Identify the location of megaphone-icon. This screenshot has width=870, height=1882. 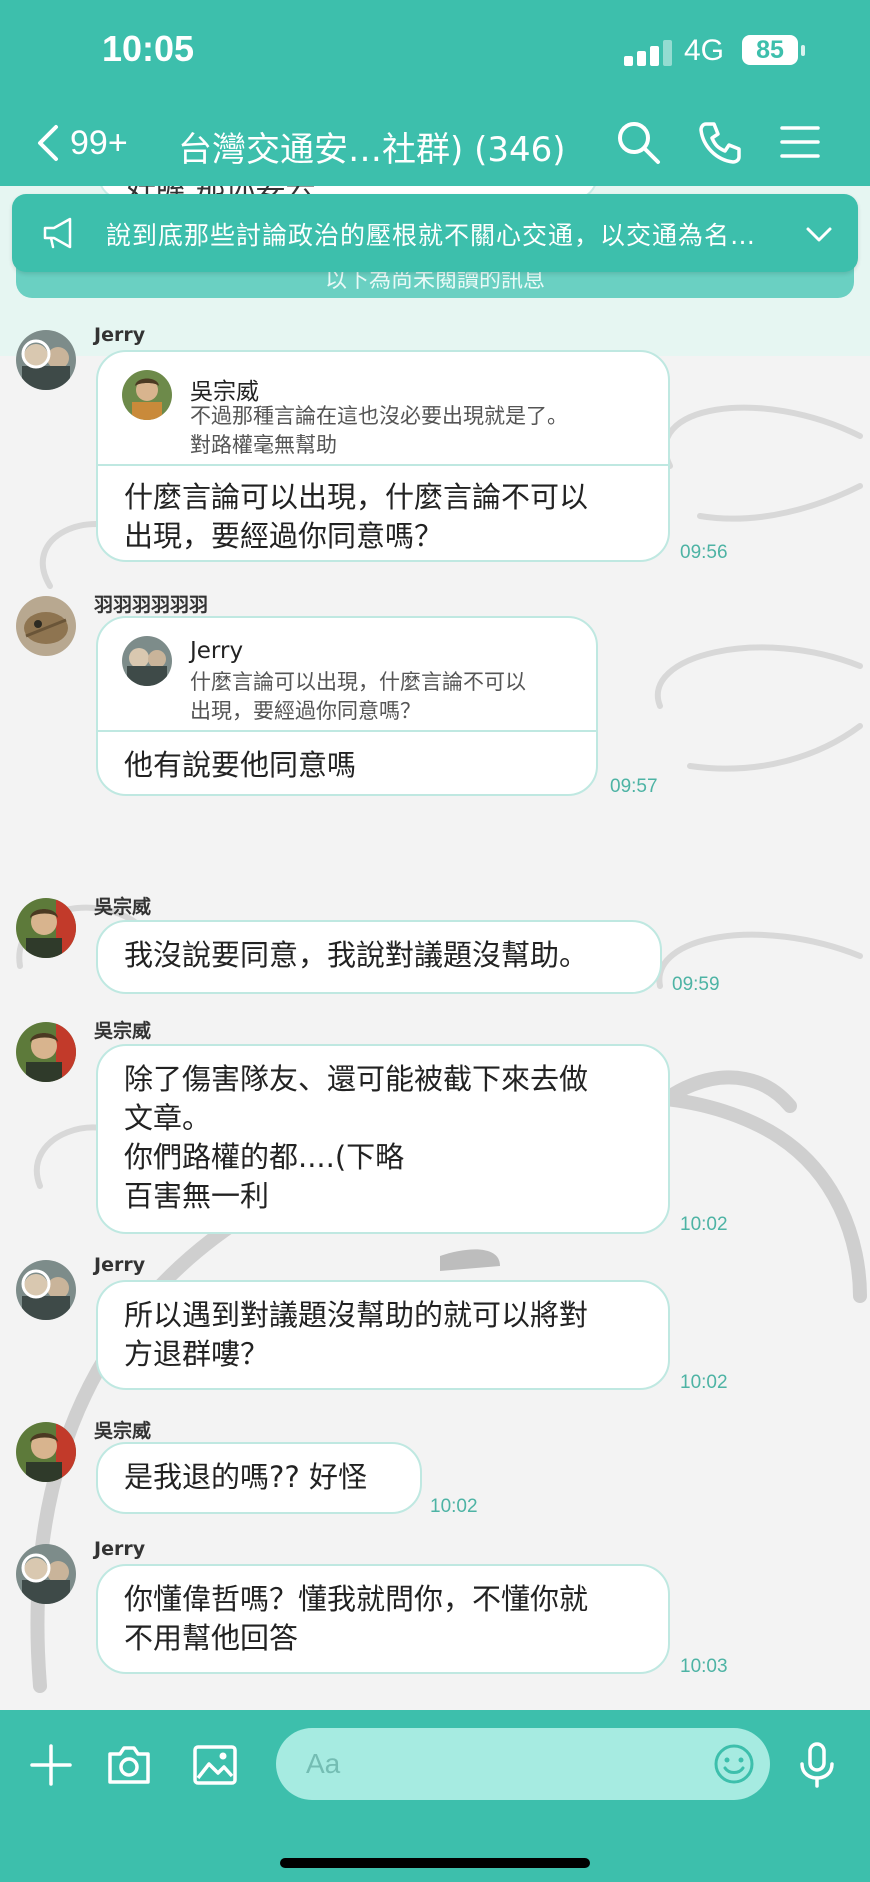
(57, 233).